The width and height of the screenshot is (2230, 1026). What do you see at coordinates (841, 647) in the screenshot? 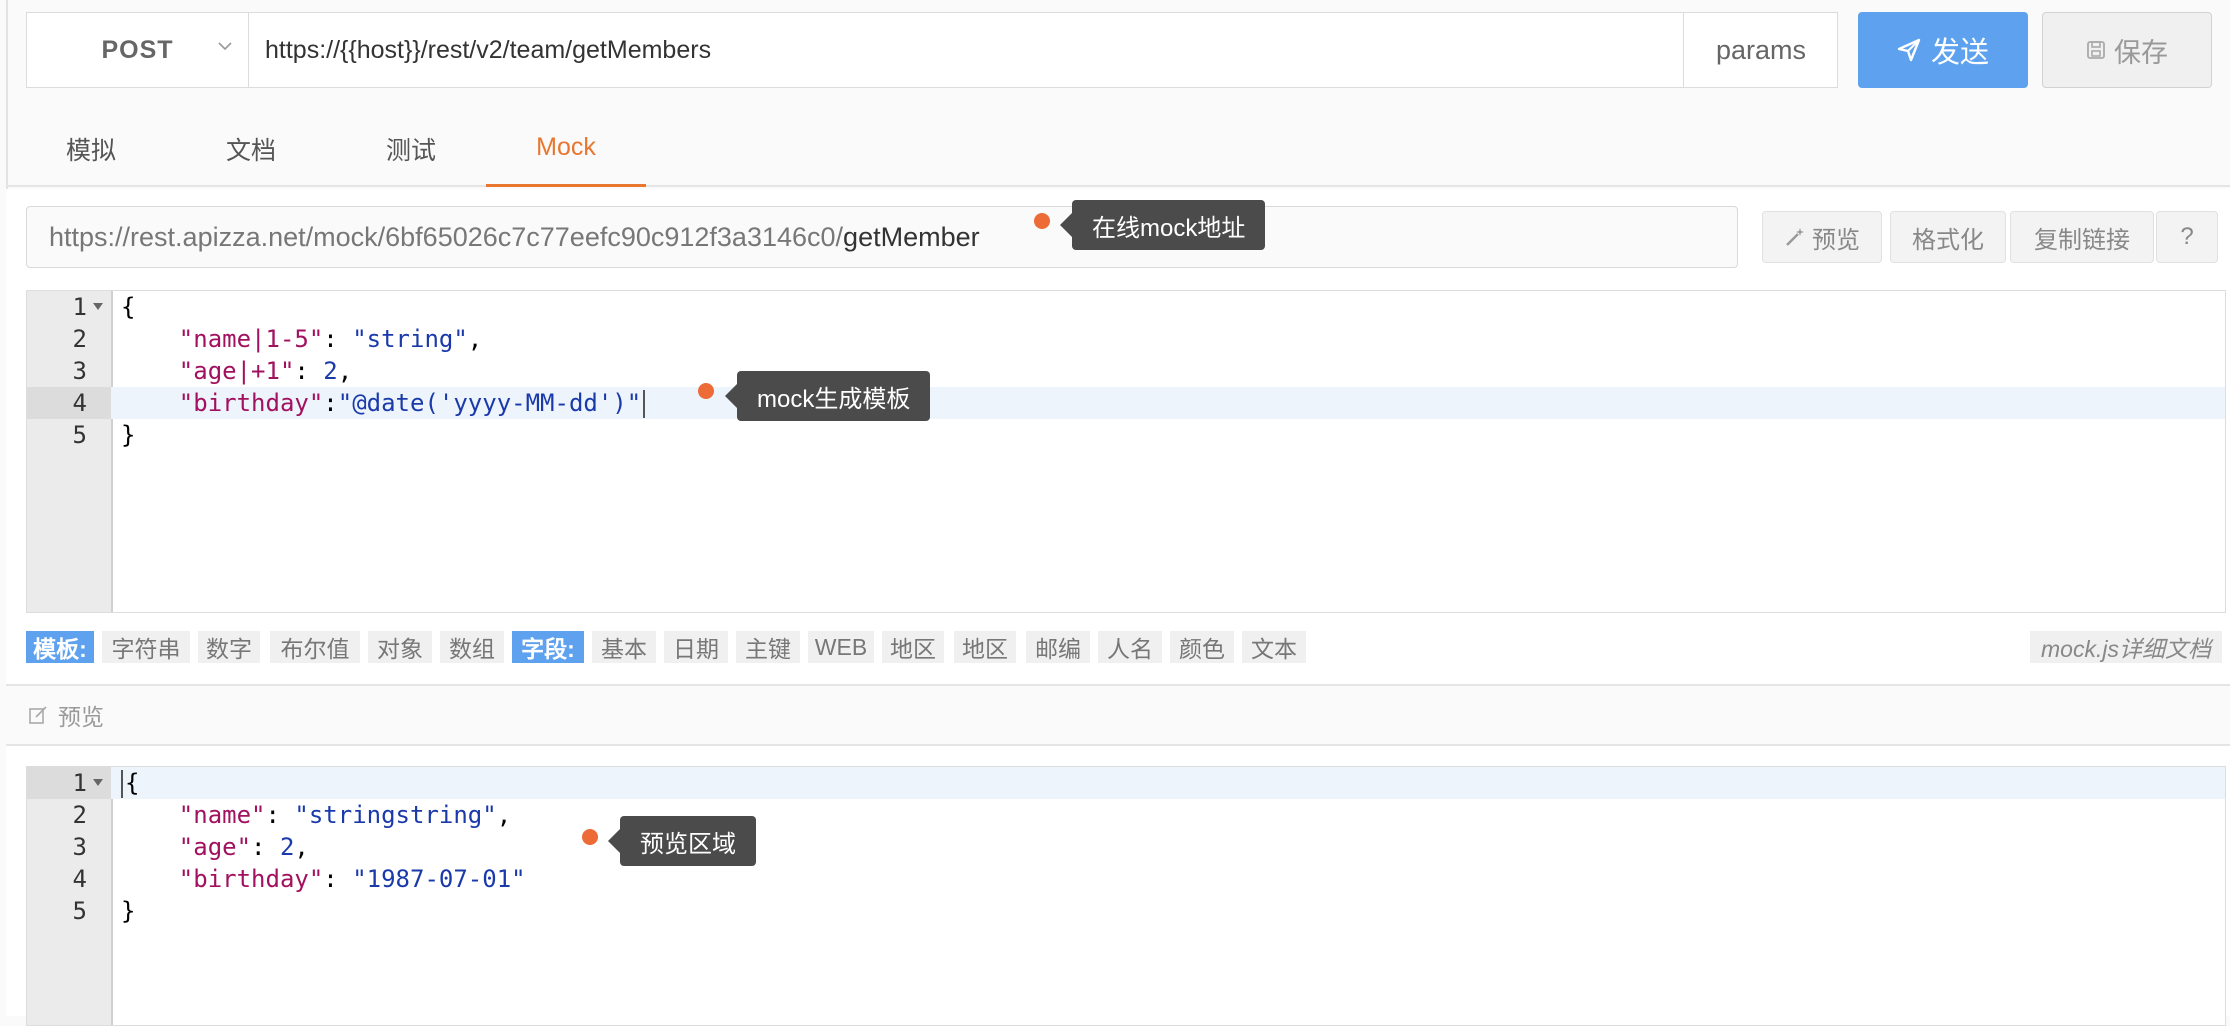
I see `snippet-web: WEB` at bounding box center [841, 647].